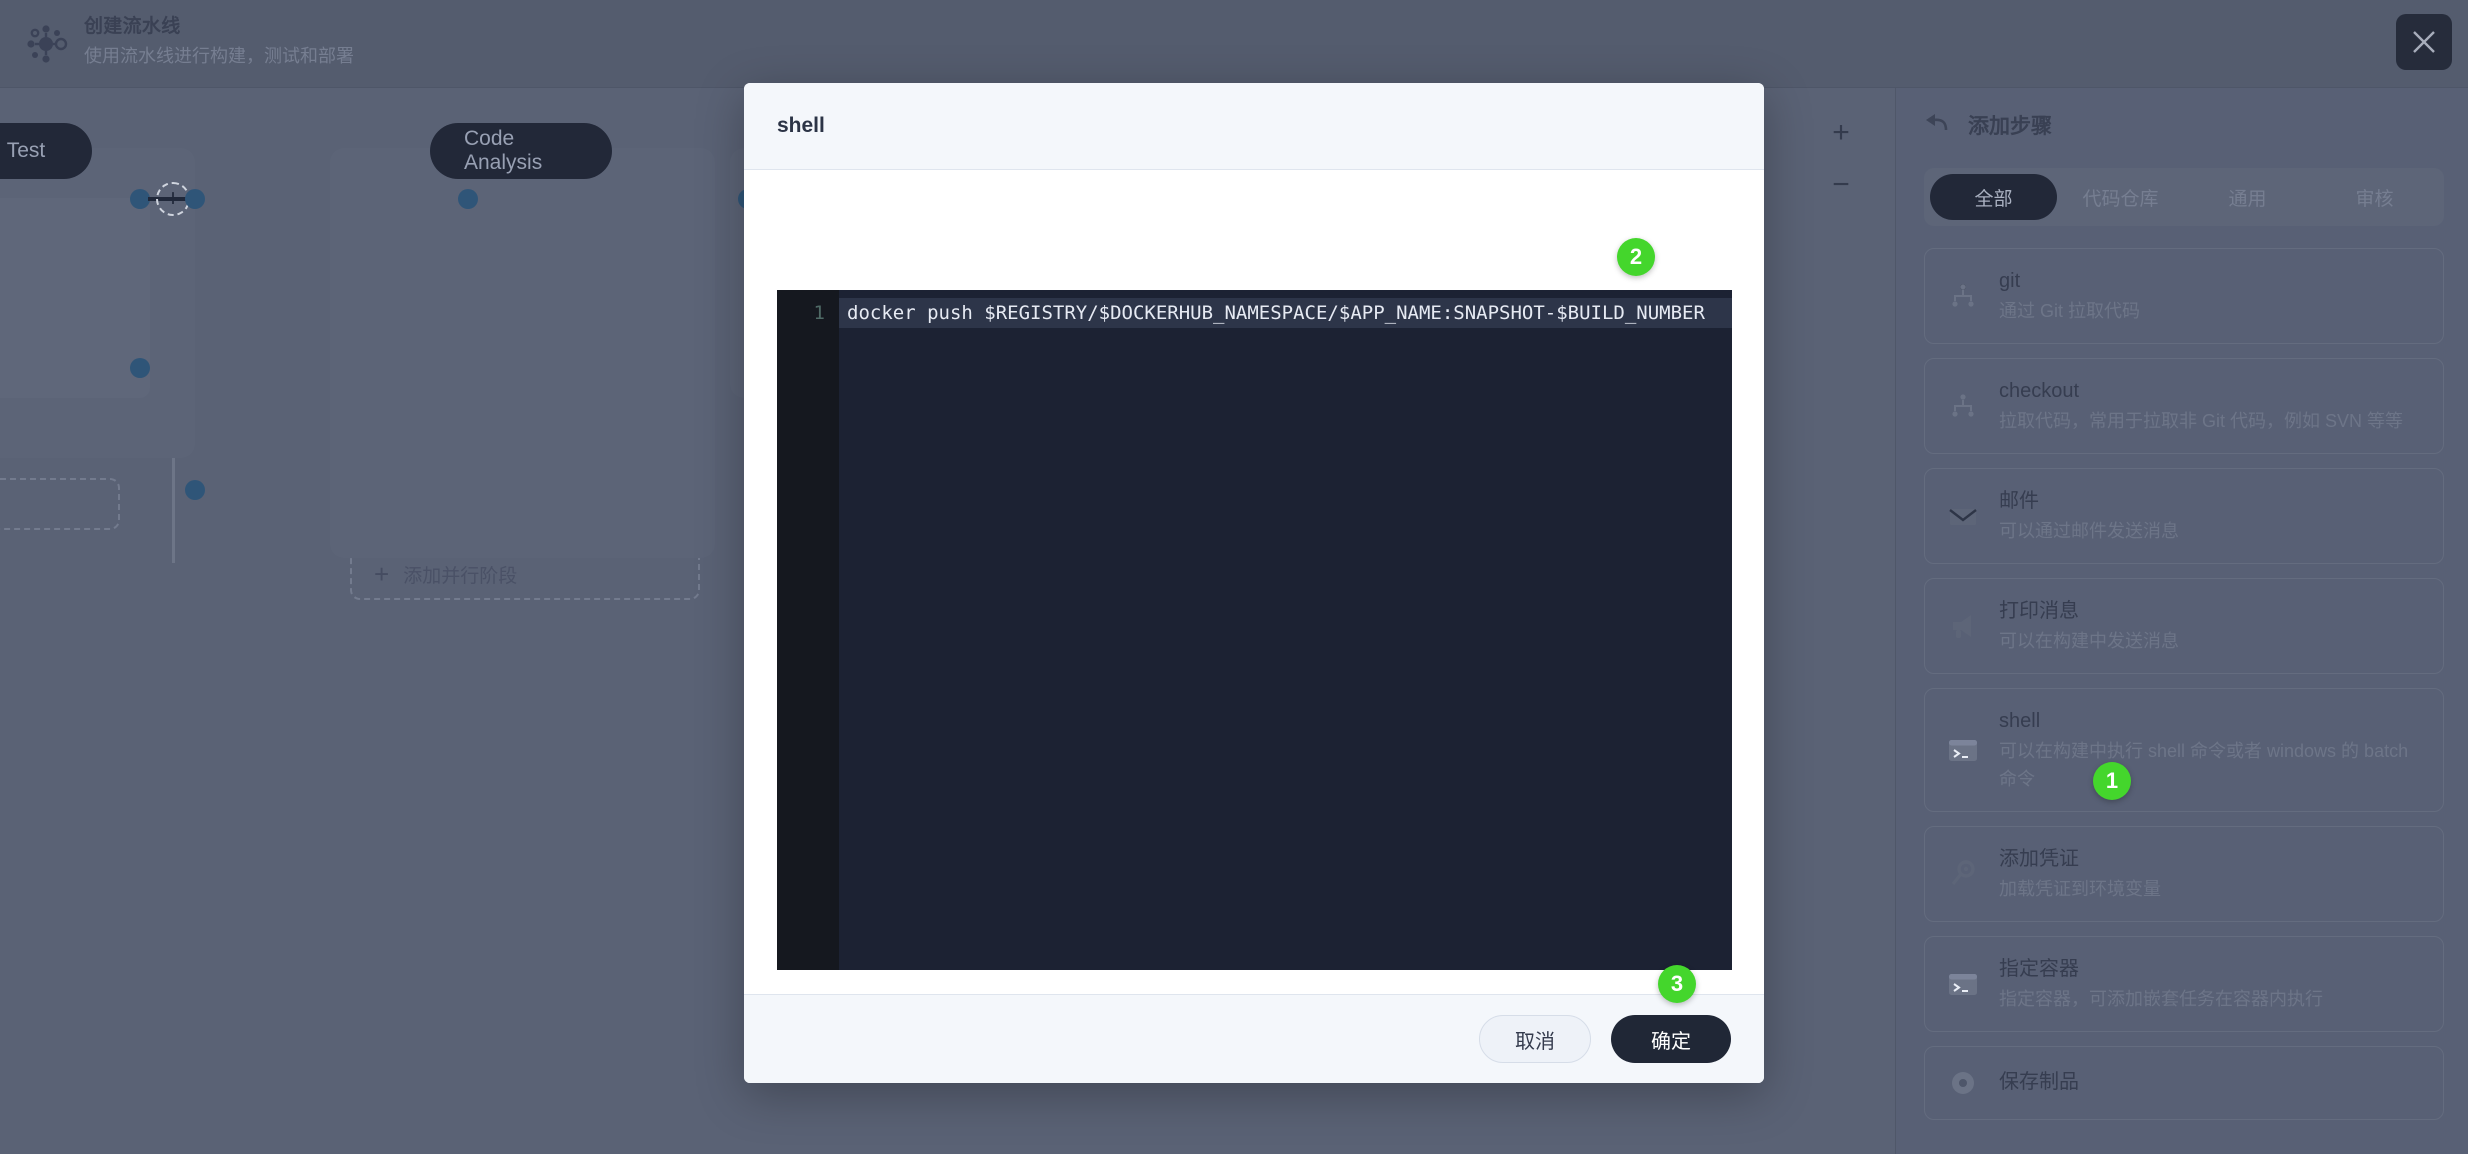 The height and width of the screenshot is (1154, 2468). I want to click on dialog-header: shell, so click(1254, 126).